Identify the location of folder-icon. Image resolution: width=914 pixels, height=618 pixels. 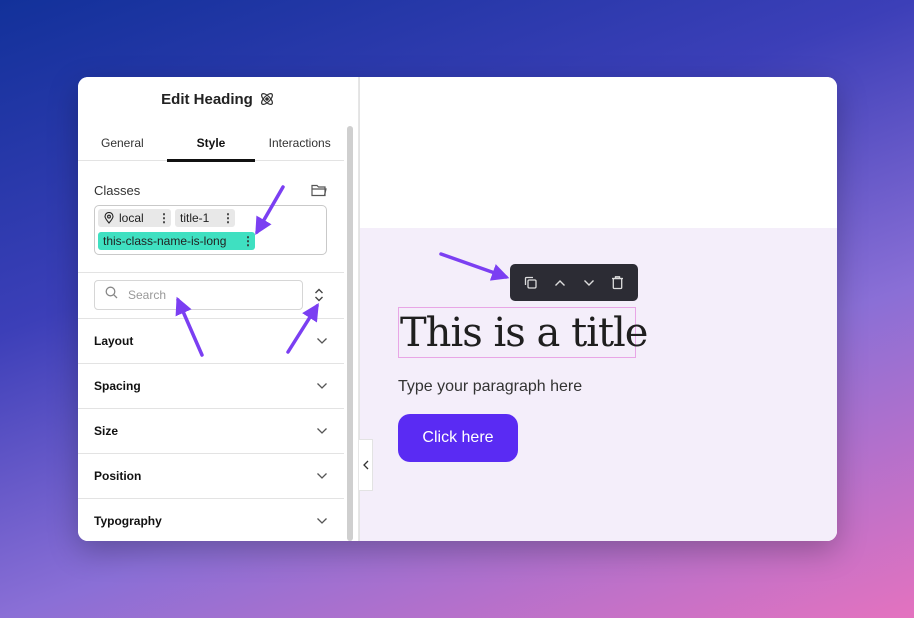
(319, 190).